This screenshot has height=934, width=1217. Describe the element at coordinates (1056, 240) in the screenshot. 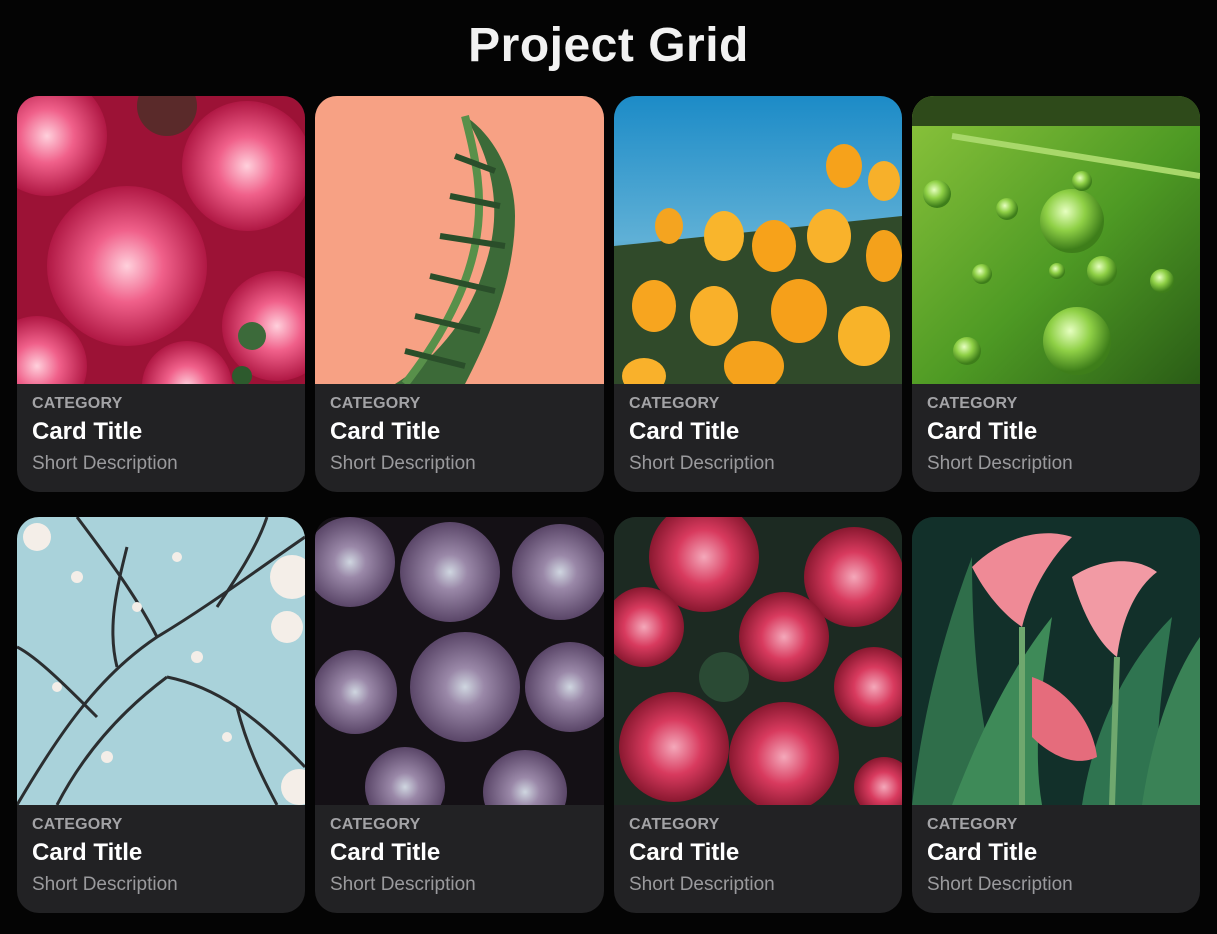

I see `card-image-leaf-water-drops` at that location.